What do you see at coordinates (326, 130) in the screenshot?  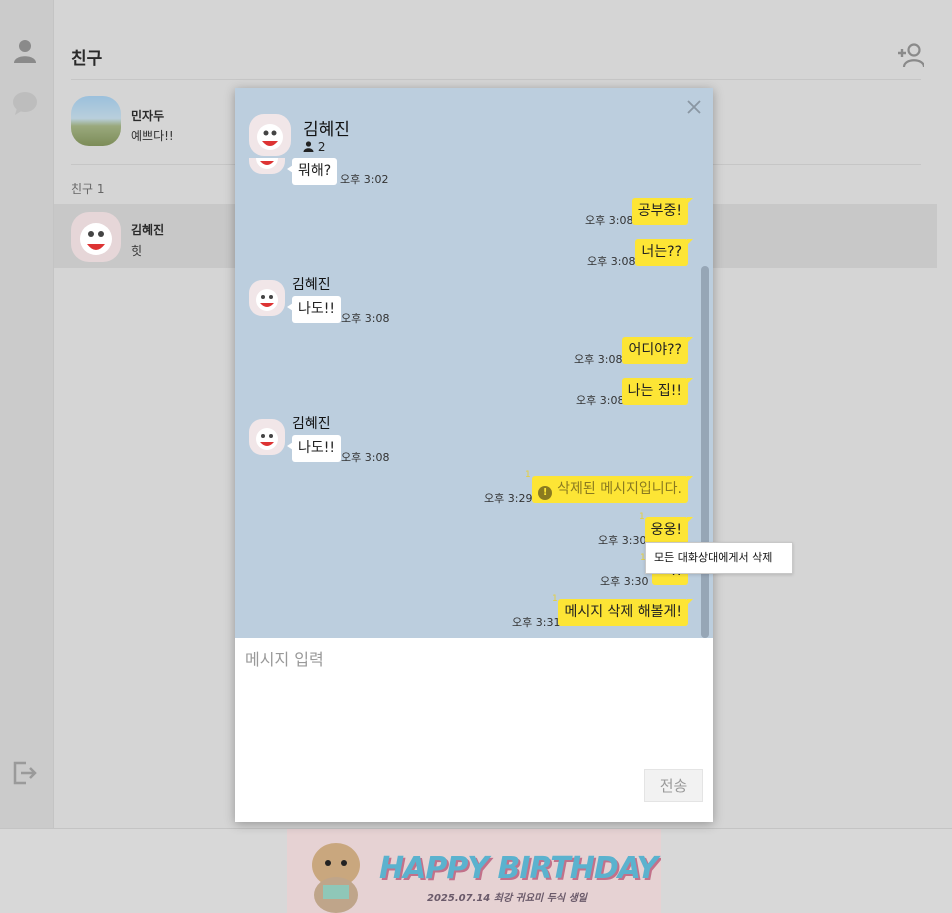 I see `chat-partner-name: 김혜진` at bounding box center [326, 130].